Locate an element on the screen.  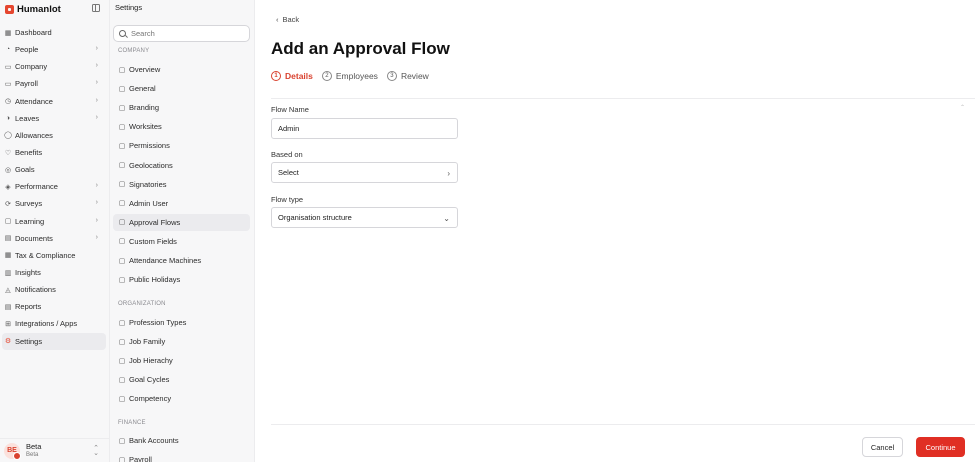
nav-icon: ◷ is located at coordinates (8, 102).